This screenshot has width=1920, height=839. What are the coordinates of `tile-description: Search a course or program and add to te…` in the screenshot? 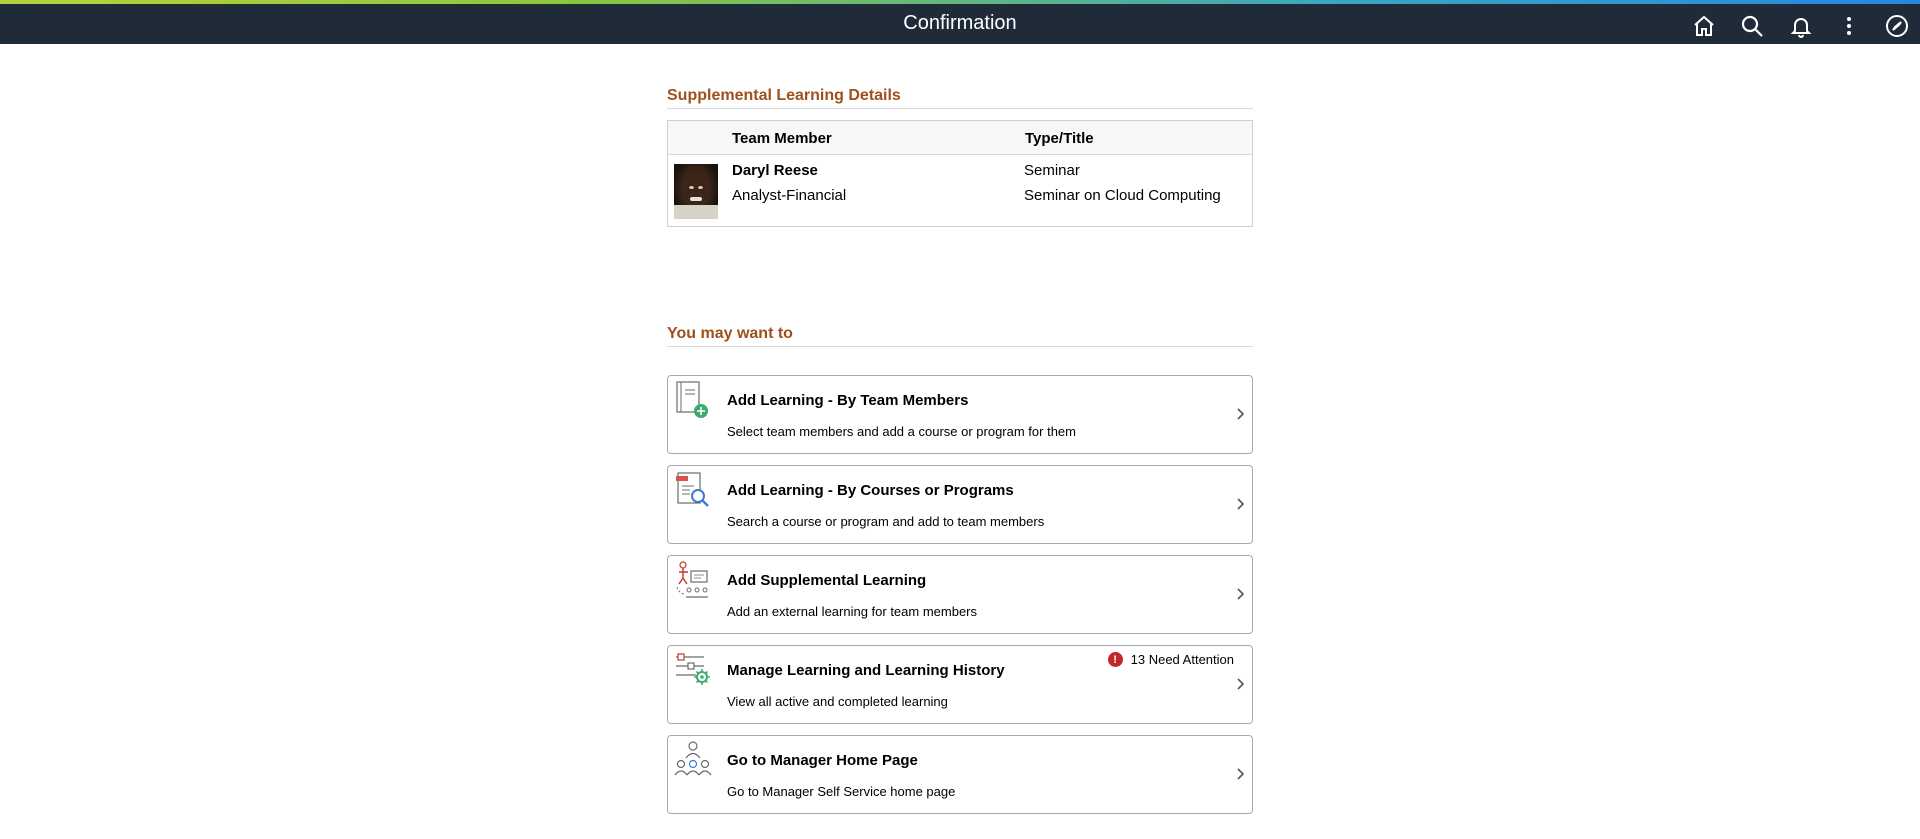 It's located at (886, 521).